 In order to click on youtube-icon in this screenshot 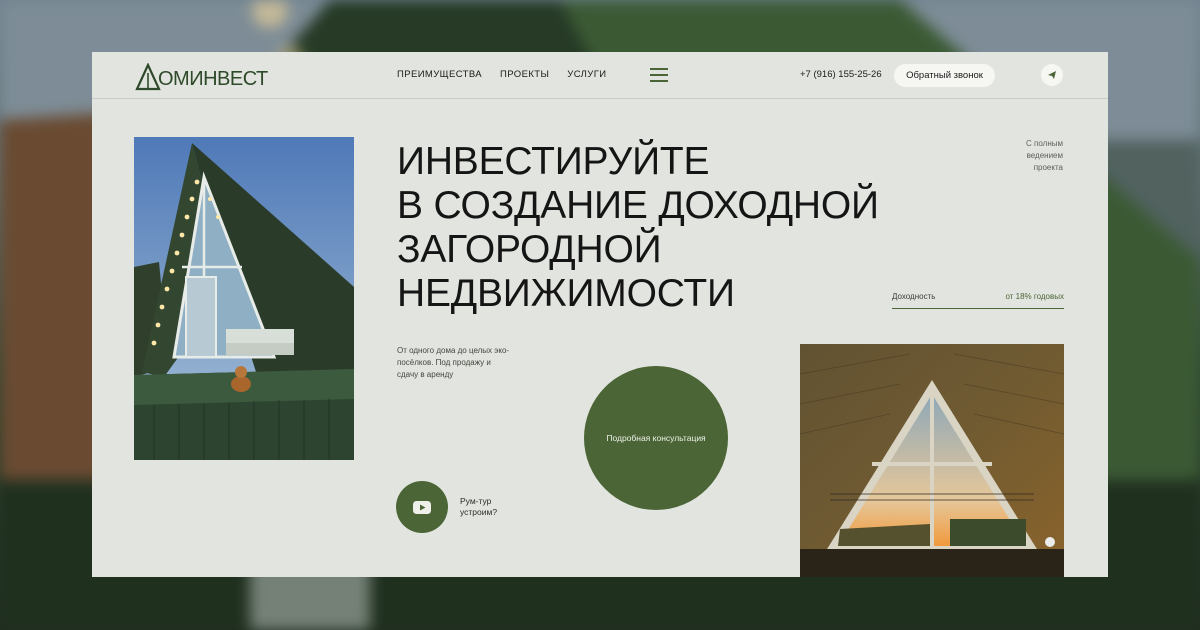, I will do `click(422, 507)`.